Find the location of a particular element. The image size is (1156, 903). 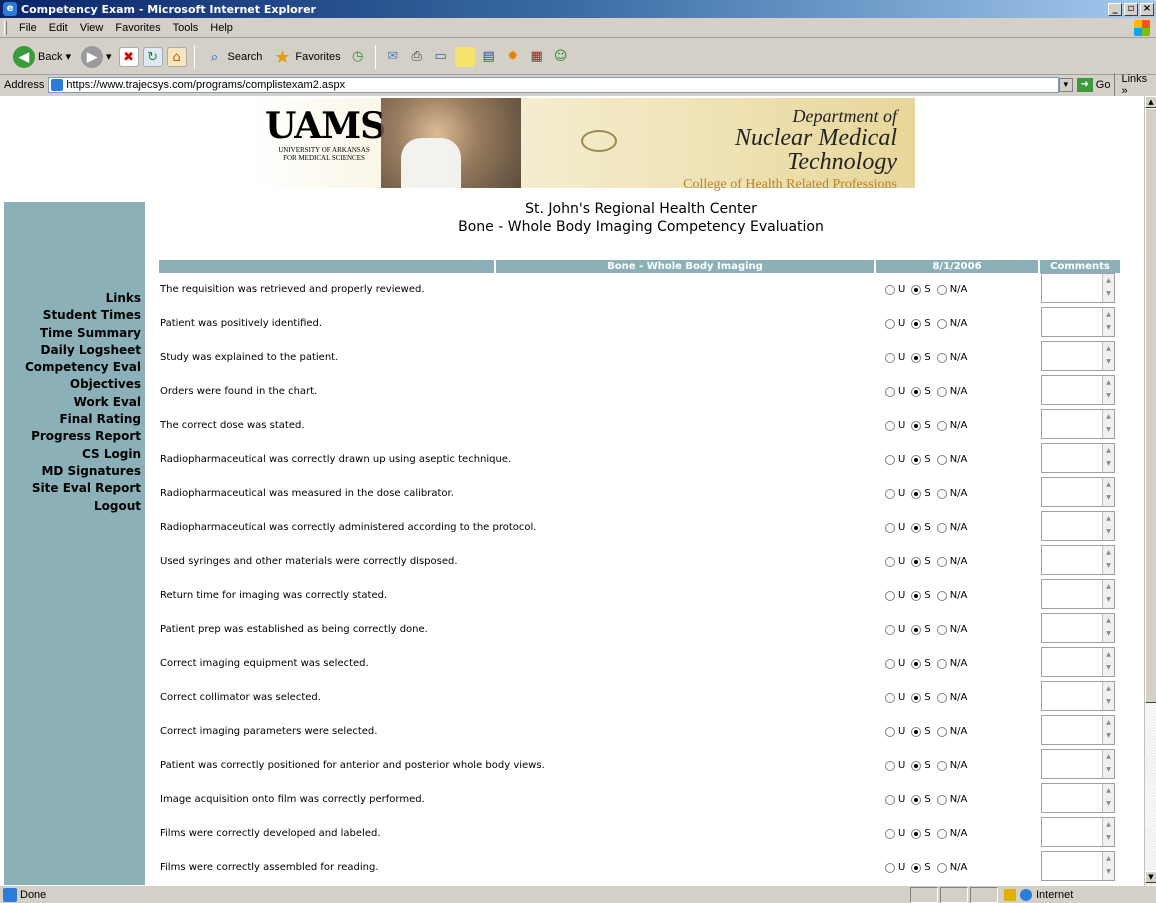

research-icon: ▤ is located at coordinates (489, 57).